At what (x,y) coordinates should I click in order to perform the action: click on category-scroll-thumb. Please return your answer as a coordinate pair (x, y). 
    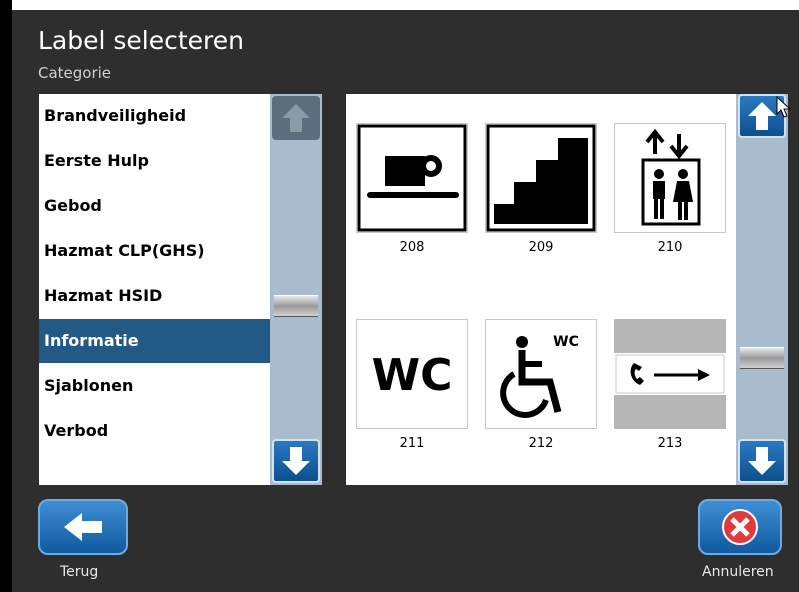
    Looking at the image, I should click on (296, 306).